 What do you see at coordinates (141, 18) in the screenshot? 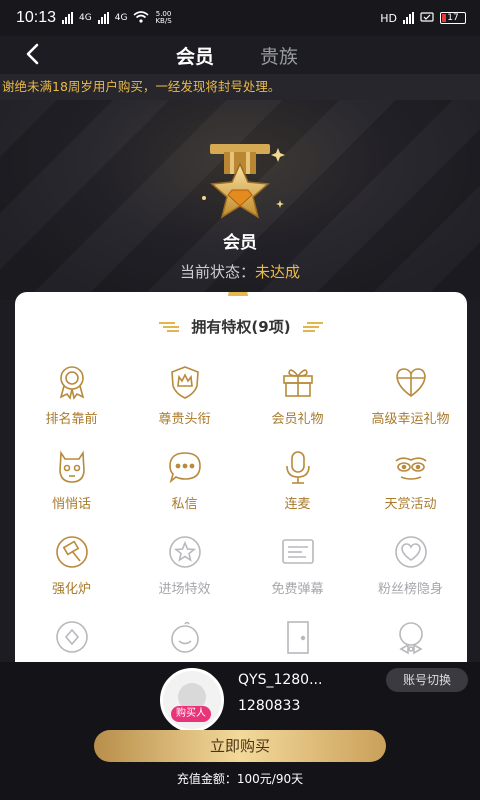
I see `wifi-icon` at bounding box center [141, 18].